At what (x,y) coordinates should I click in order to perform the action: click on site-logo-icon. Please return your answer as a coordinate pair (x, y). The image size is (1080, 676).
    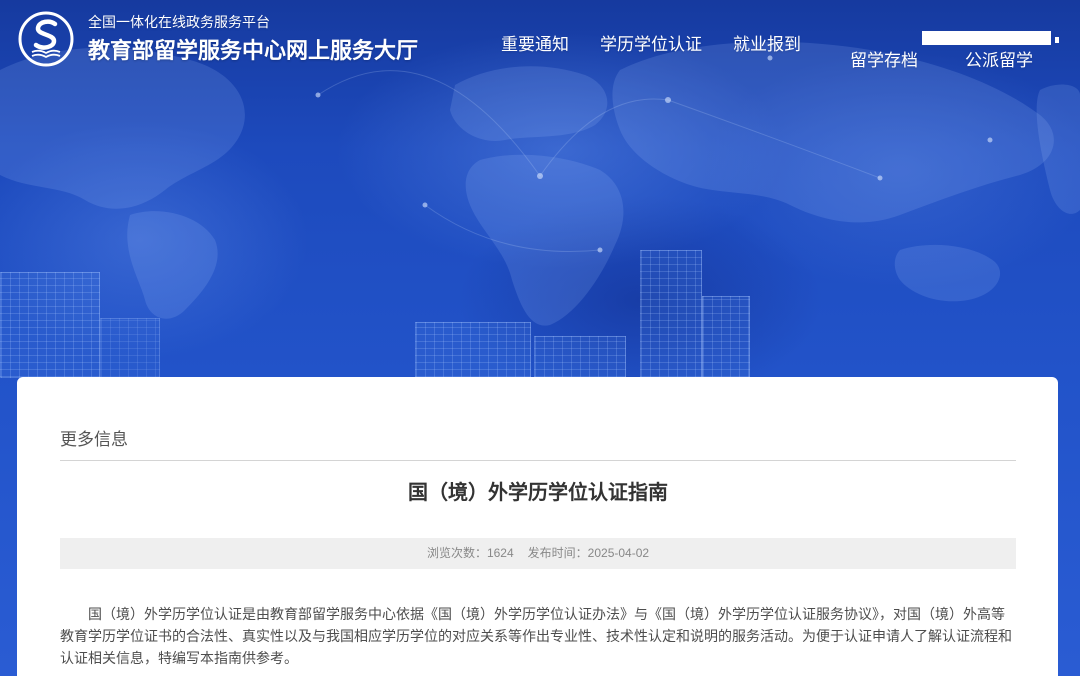
    Looking at the image, I should click on (46, 39).